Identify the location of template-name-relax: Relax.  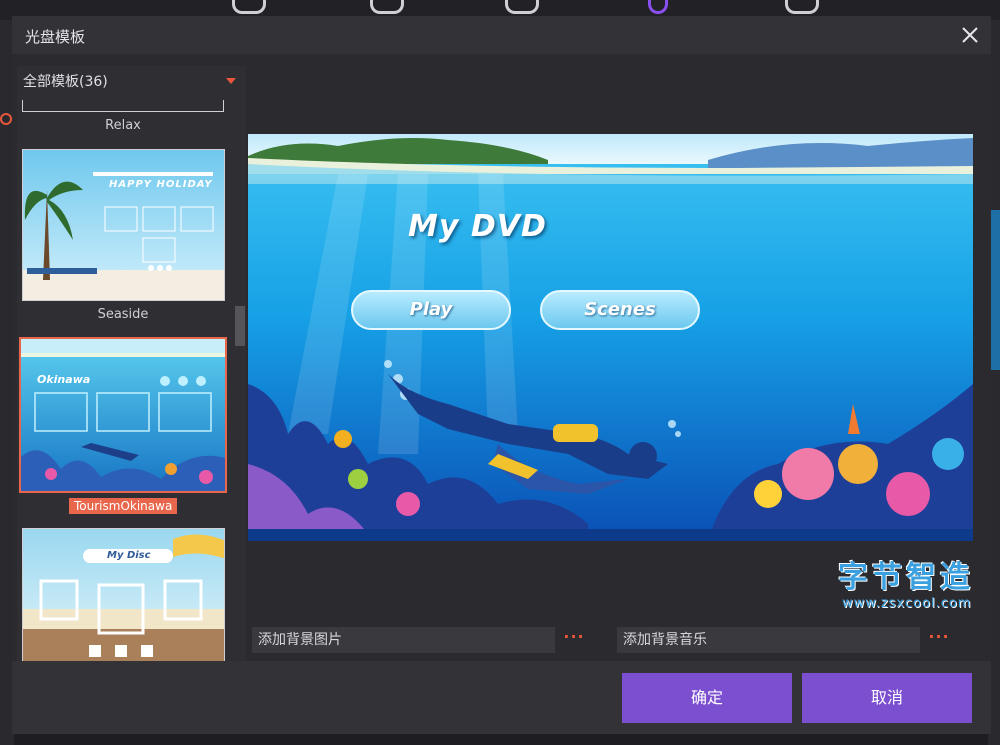
(123, 125).